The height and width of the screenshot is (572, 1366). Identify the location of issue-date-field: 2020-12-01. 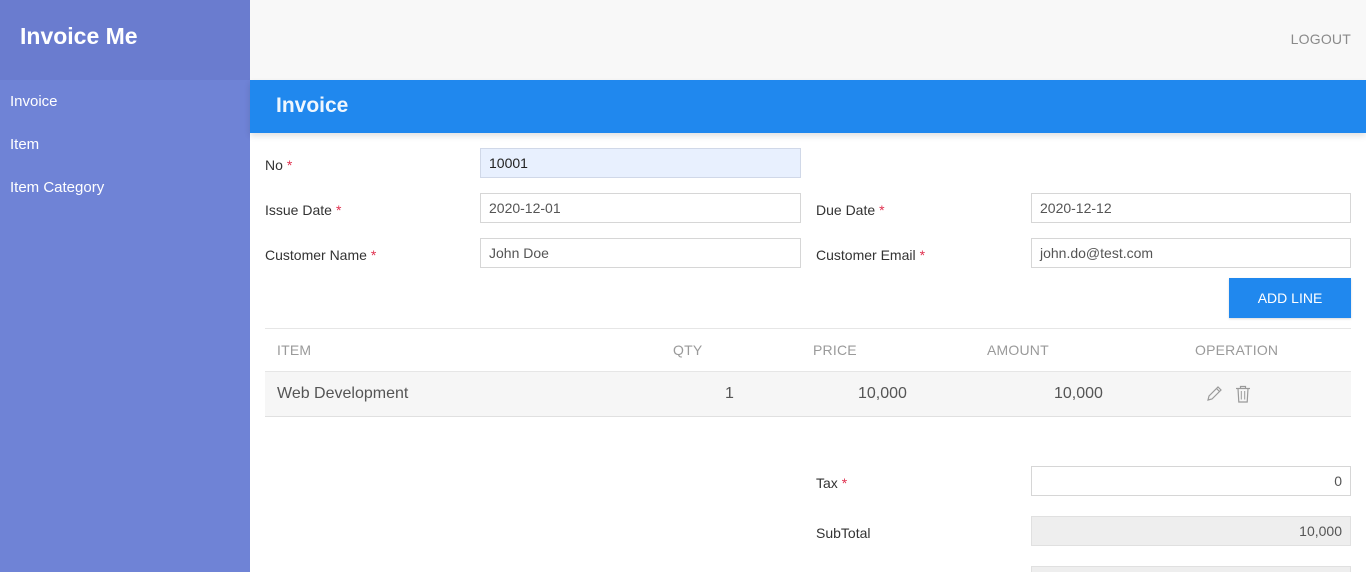
(640, 208).